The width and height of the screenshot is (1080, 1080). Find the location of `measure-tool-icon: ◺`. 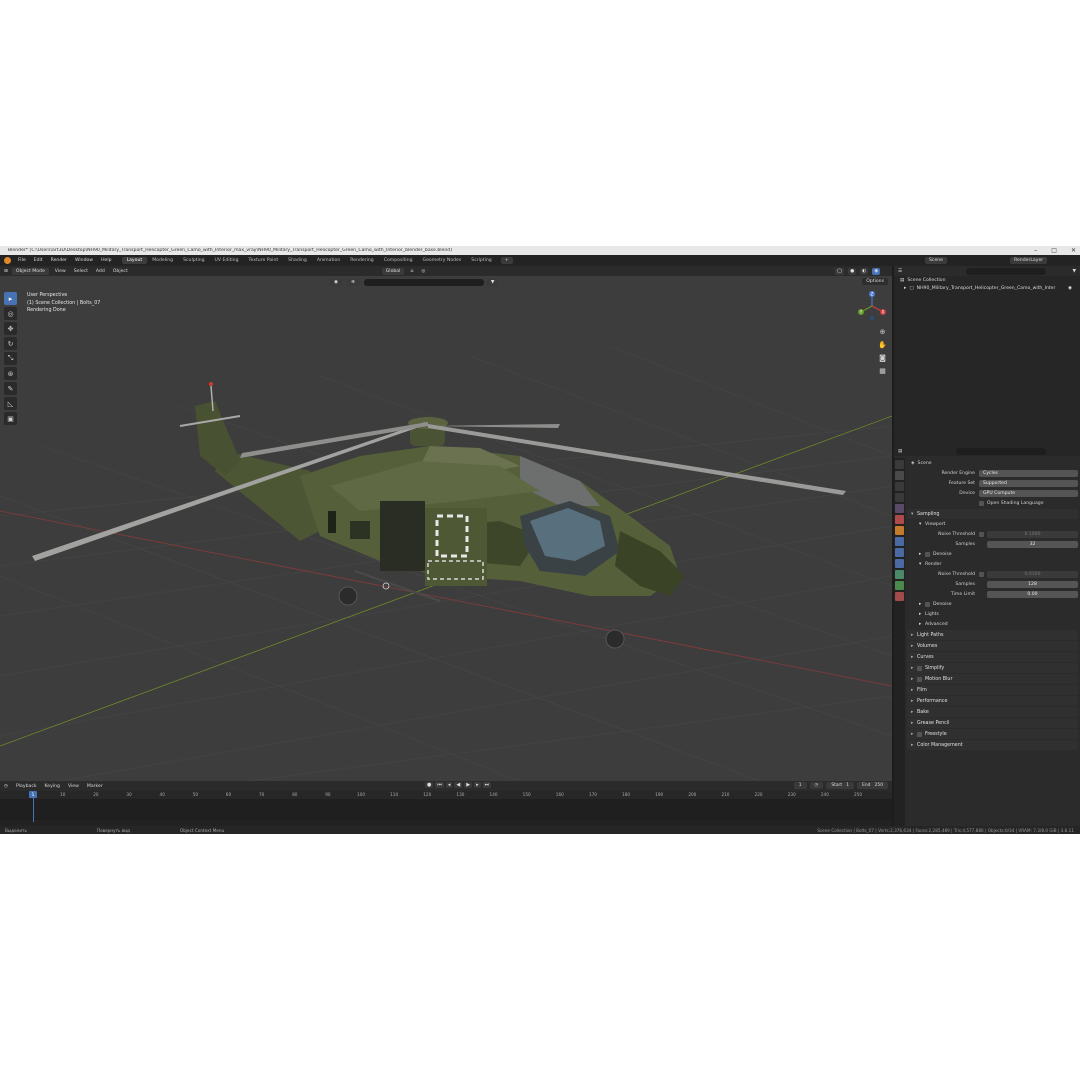

measure-tool-icon: ◺ is located at coordinates (10, 403).